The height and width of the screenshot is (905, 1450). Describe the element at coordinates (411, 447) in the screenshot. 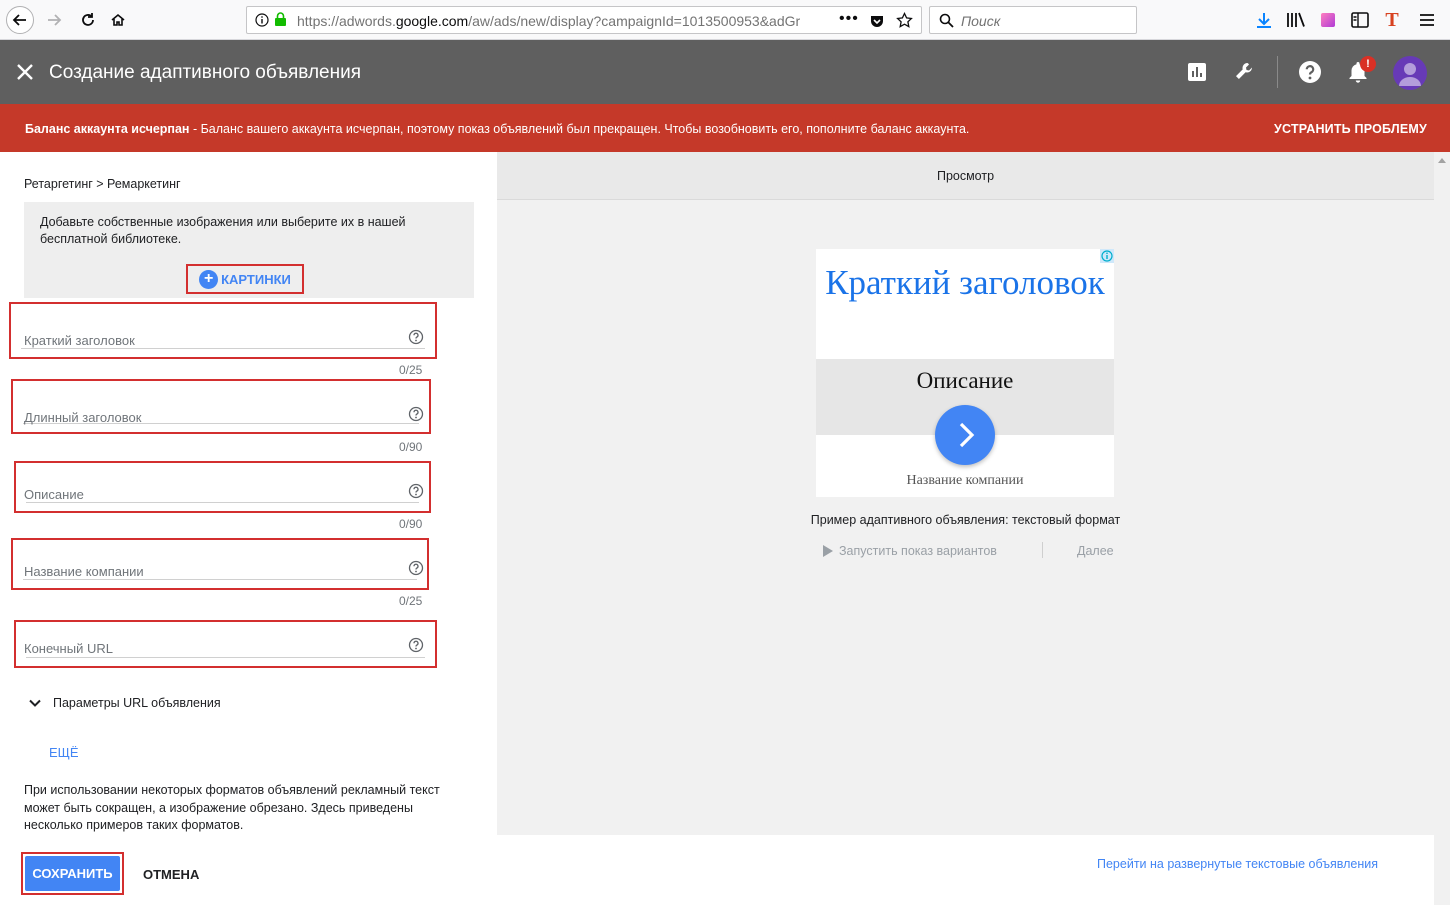

I see `long-headline-counter: 0/90` at that location.